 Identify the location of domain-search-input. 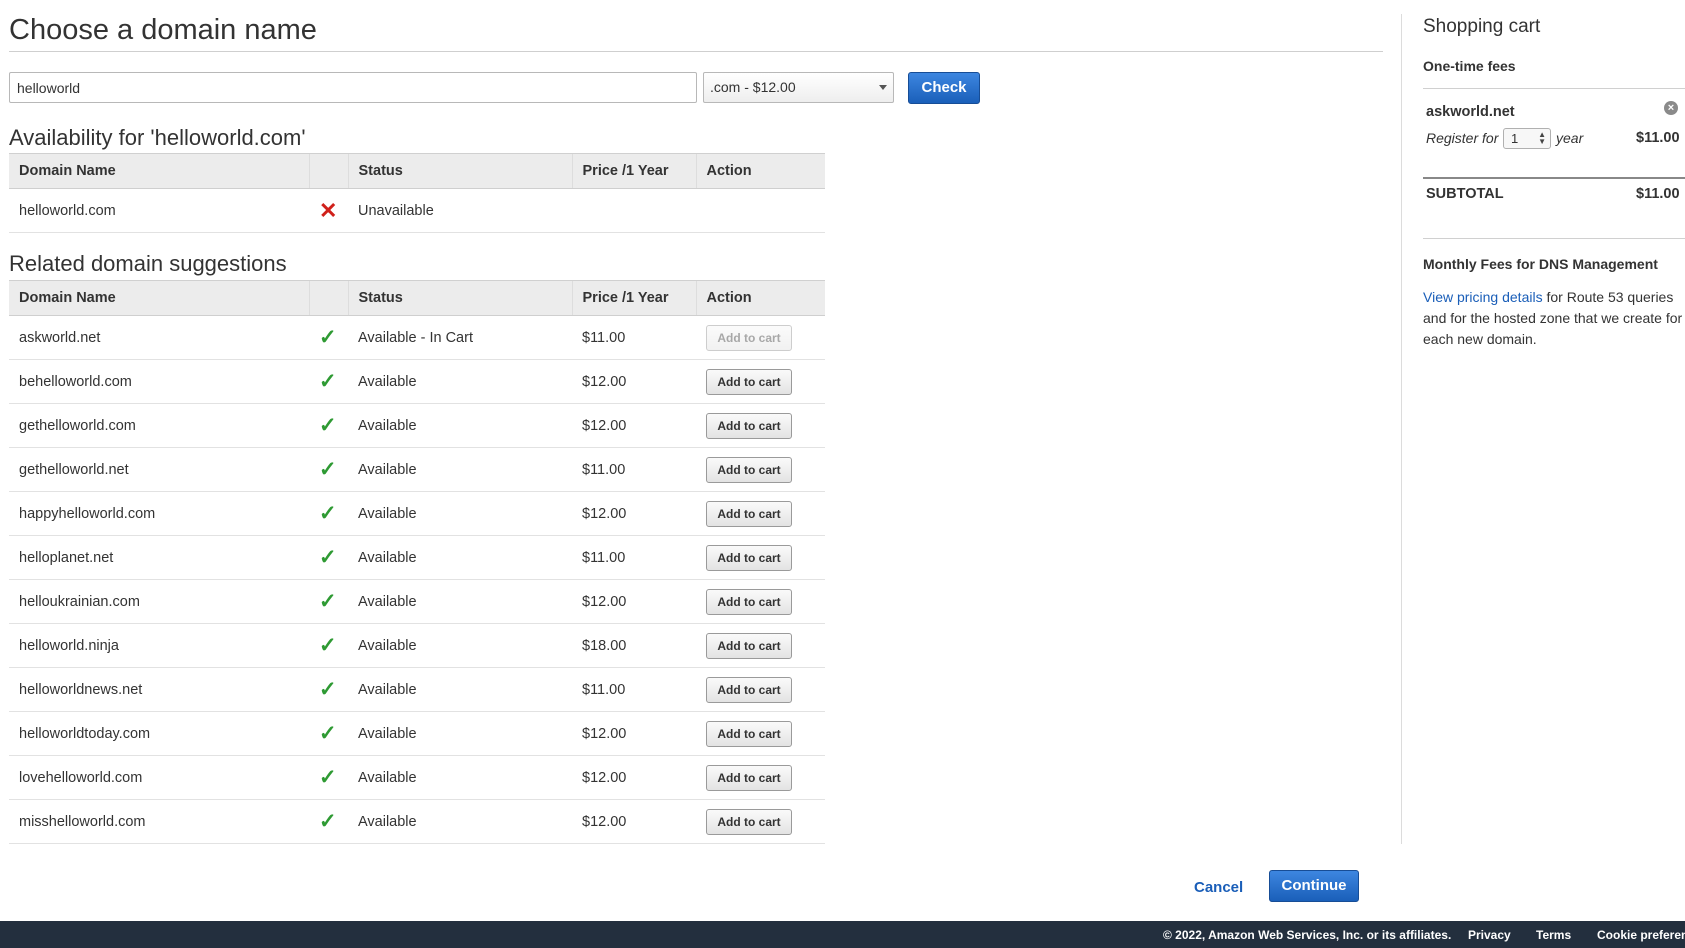
(353, 87).